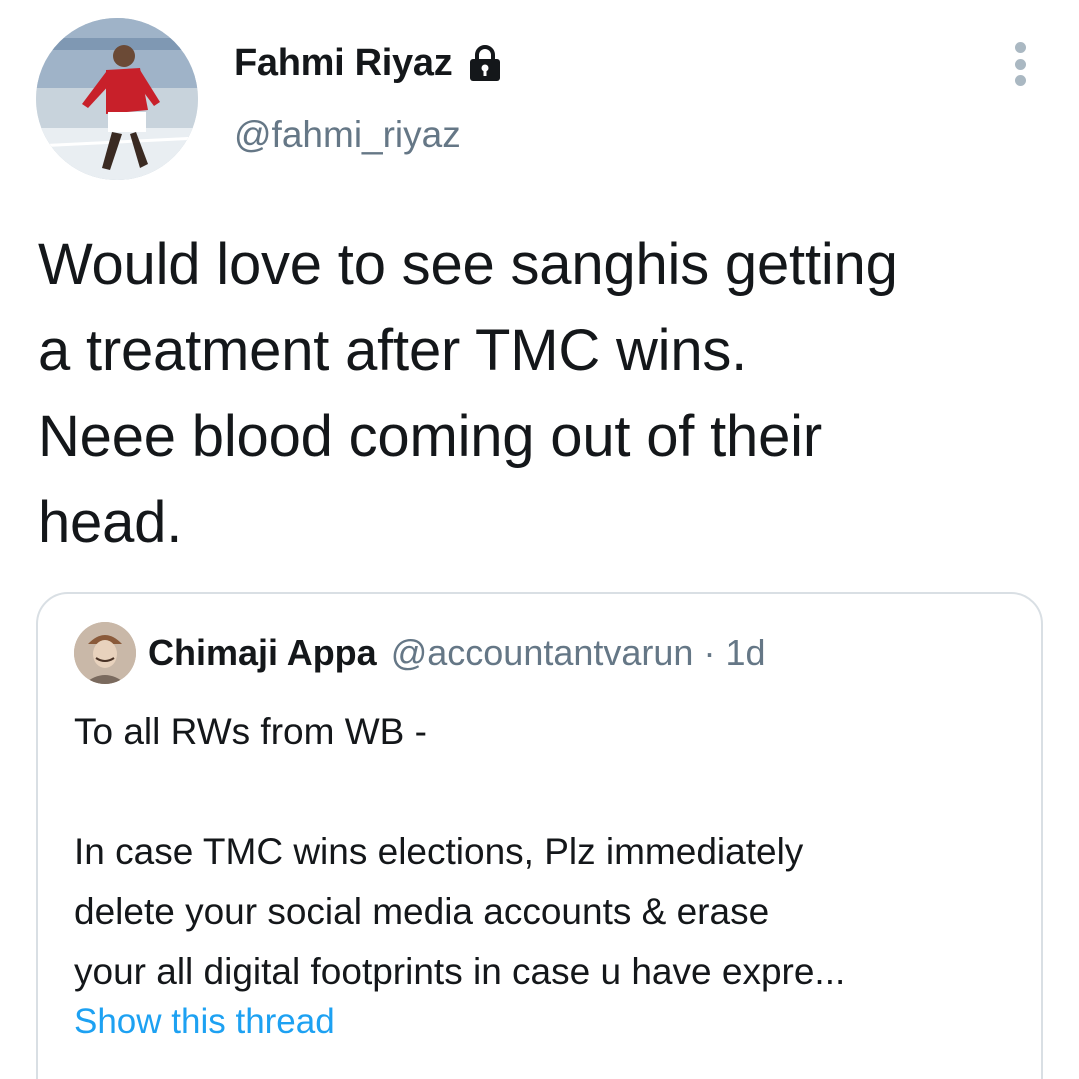  I want to click on quoted-tweet-intro: To all RWs from WB -, so click(250, 731).